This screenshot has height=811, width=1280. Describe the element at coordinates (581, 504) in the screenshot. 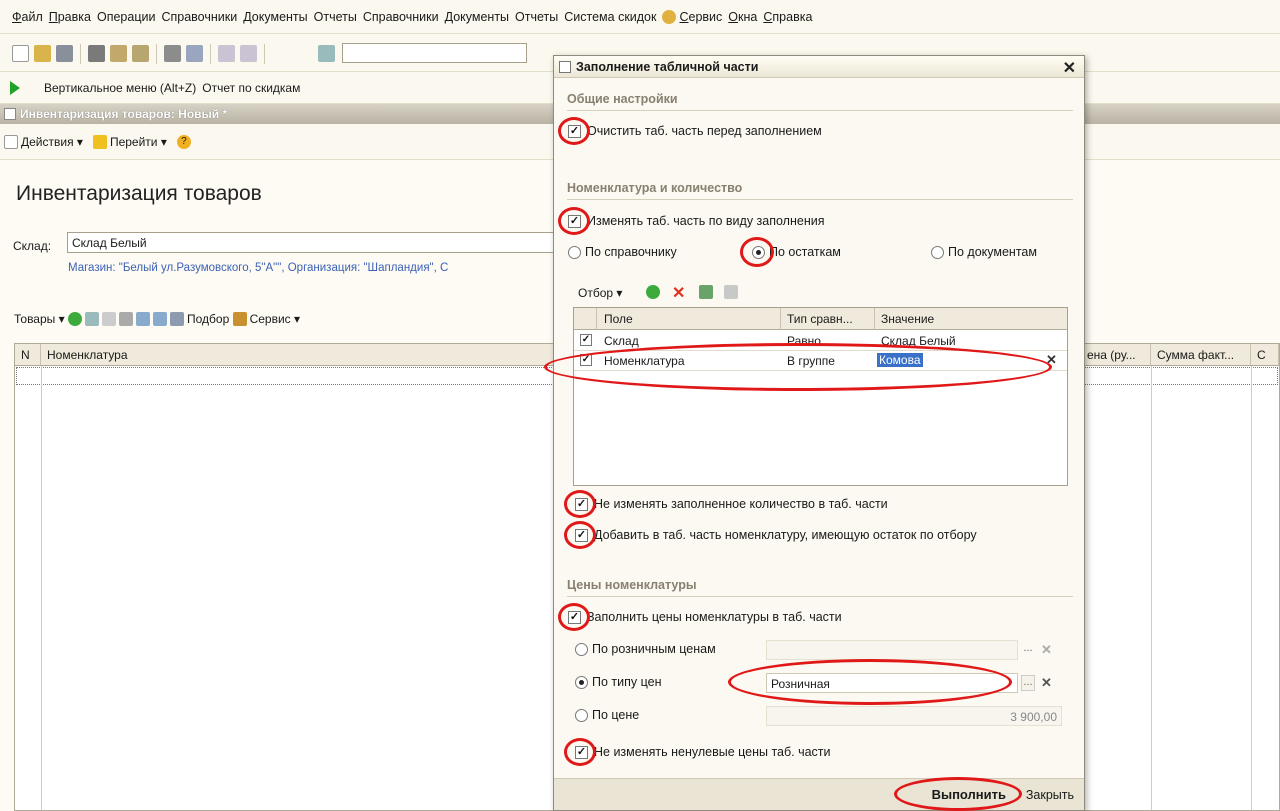

I see `no-change-qty-checkbox: ✓` at that location.